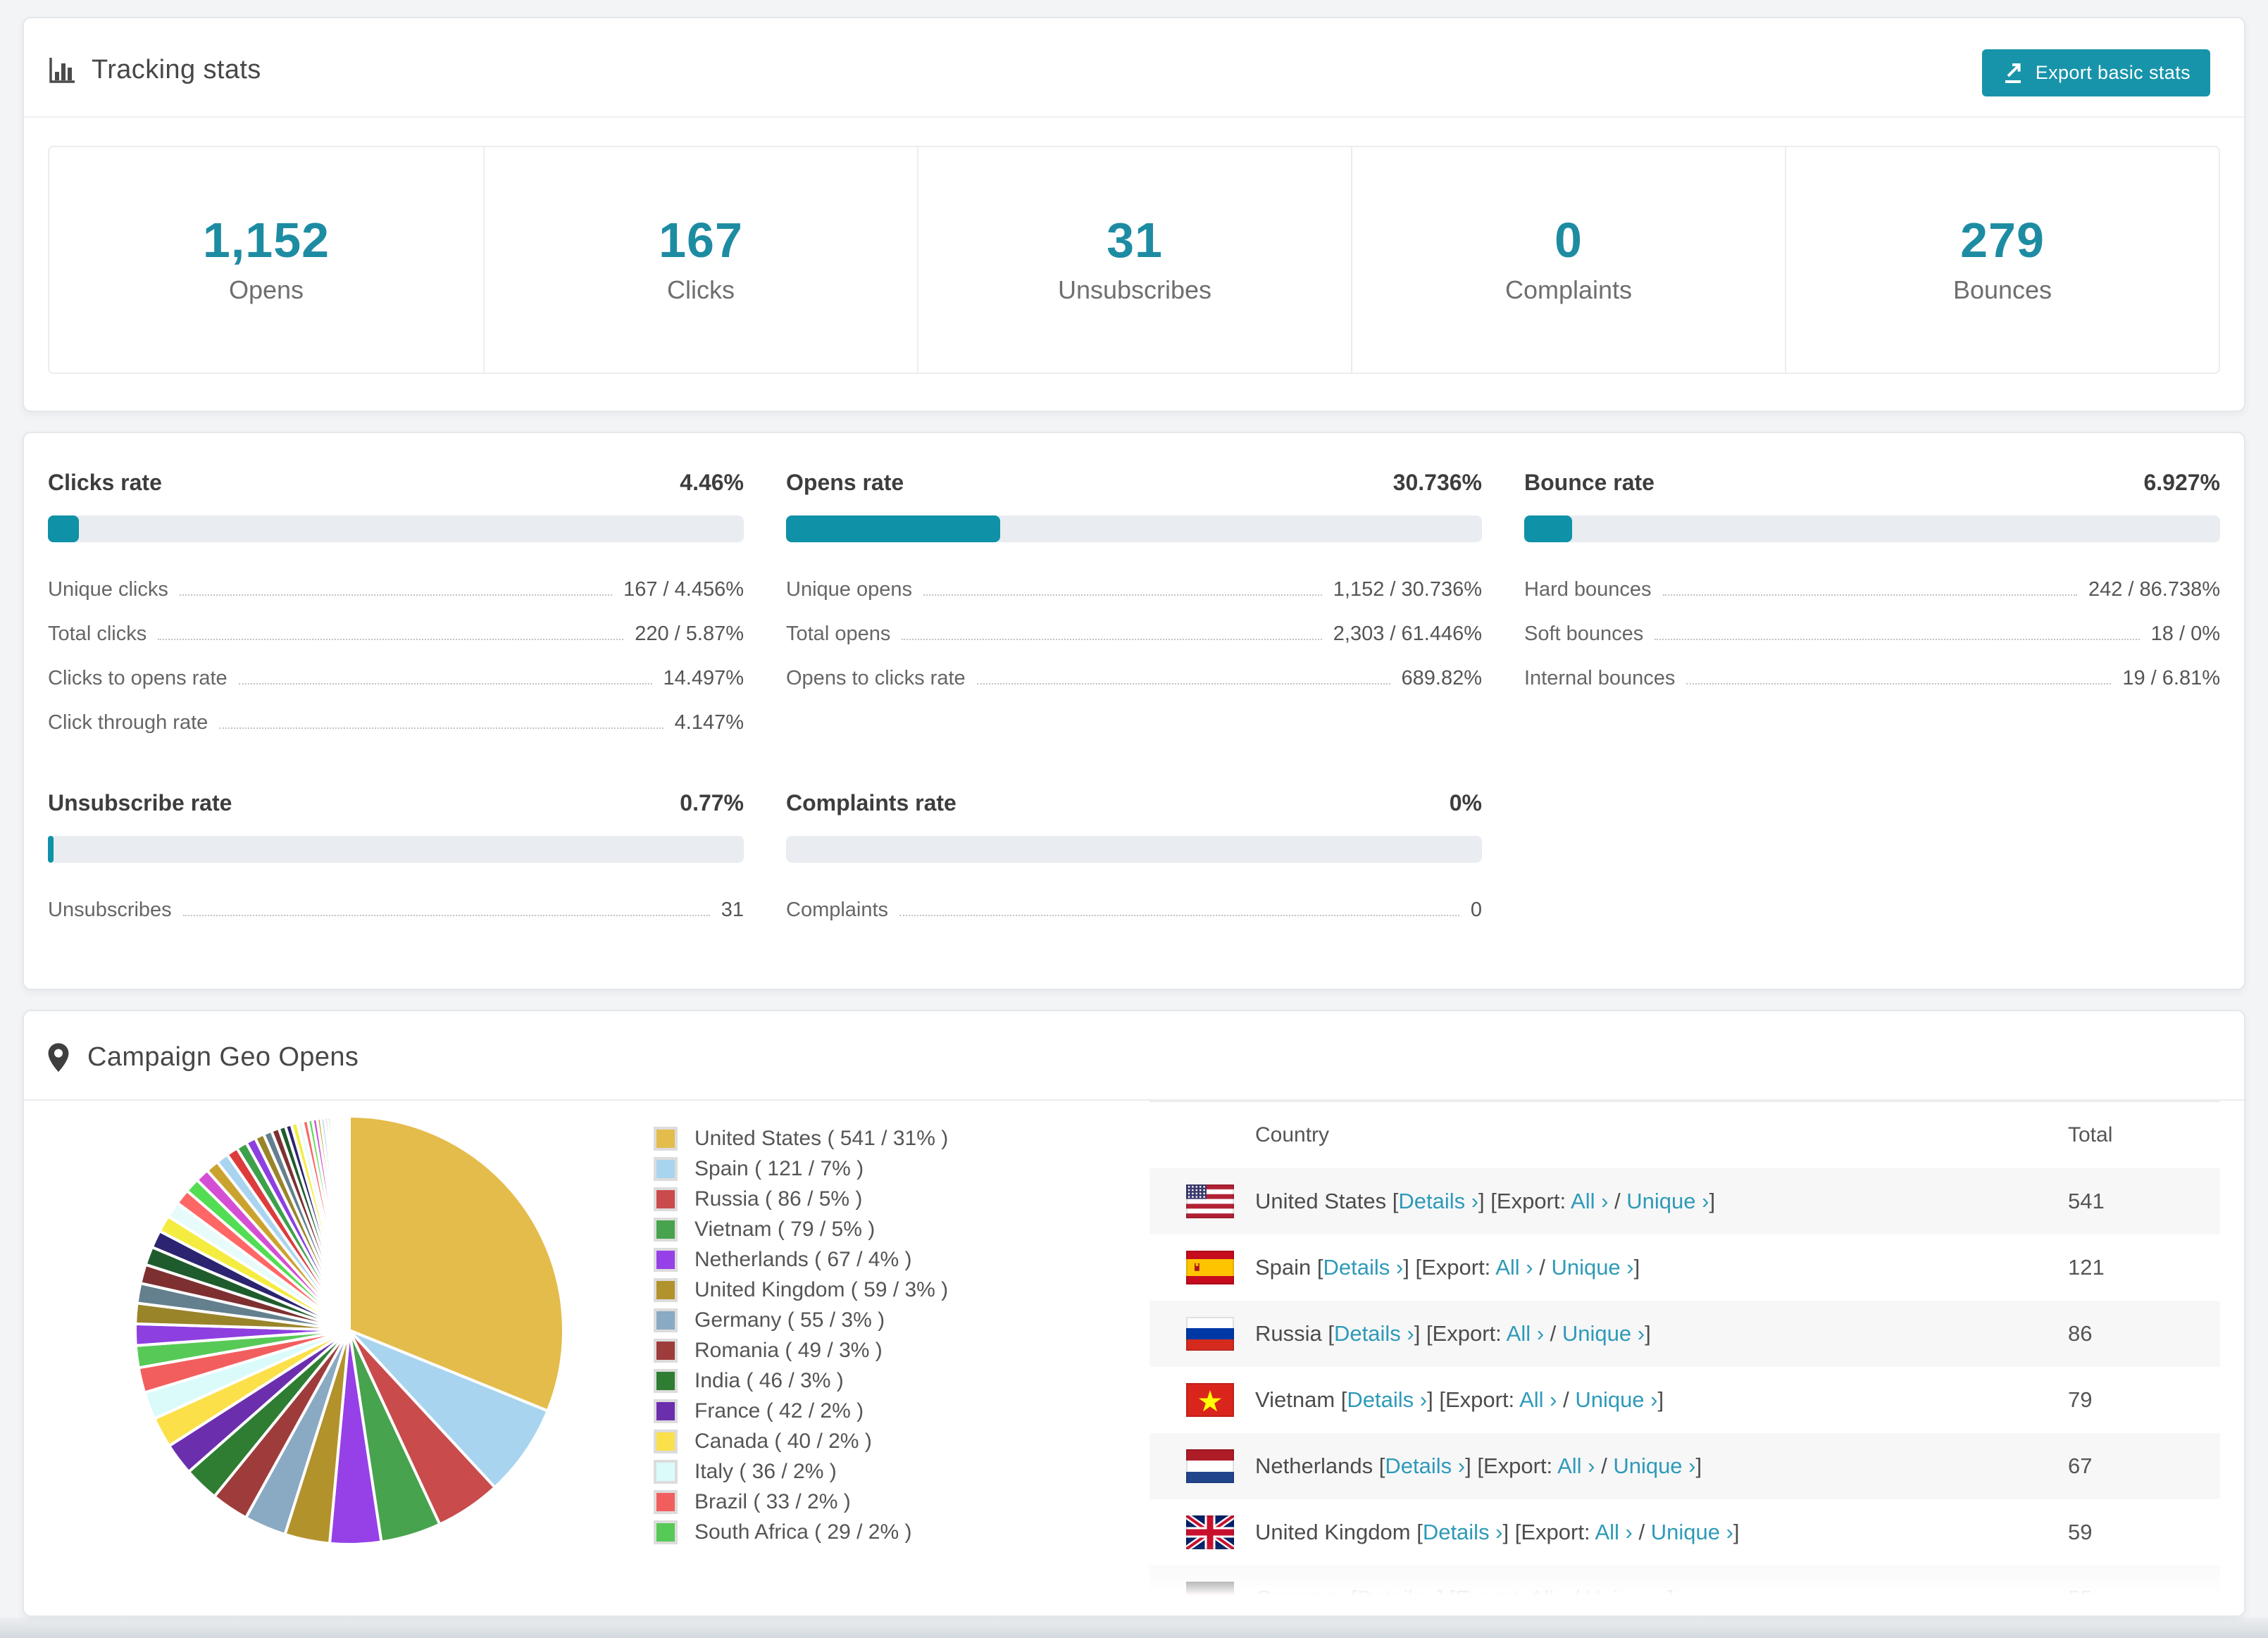 Image resolution: width=2268 pixels, height=1638 pixels. What do you see at coordinates (108, 589) in the screenshot?
I see `rate-stat-label: Unique clicks` at bounding box center [108, 589].